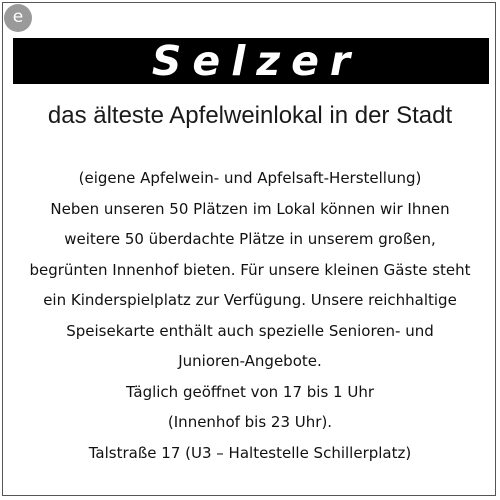  Describe the element at coordinates (18, 18) in the screenshot. I see `item-letter-badge: e` at that location.